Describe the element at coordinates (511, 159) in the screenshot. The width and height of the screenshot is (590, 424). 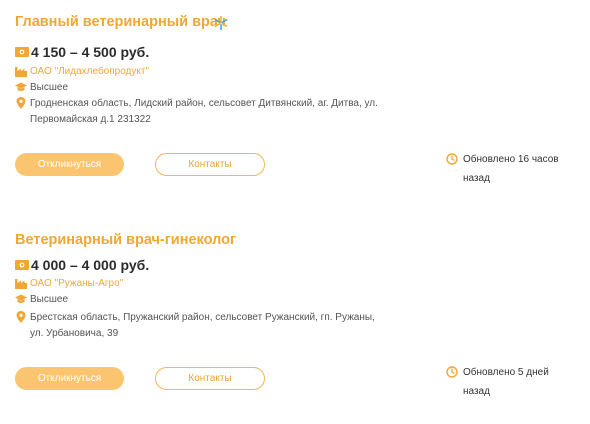
I see `updated-text: Обновлено 16 часов` at that location.